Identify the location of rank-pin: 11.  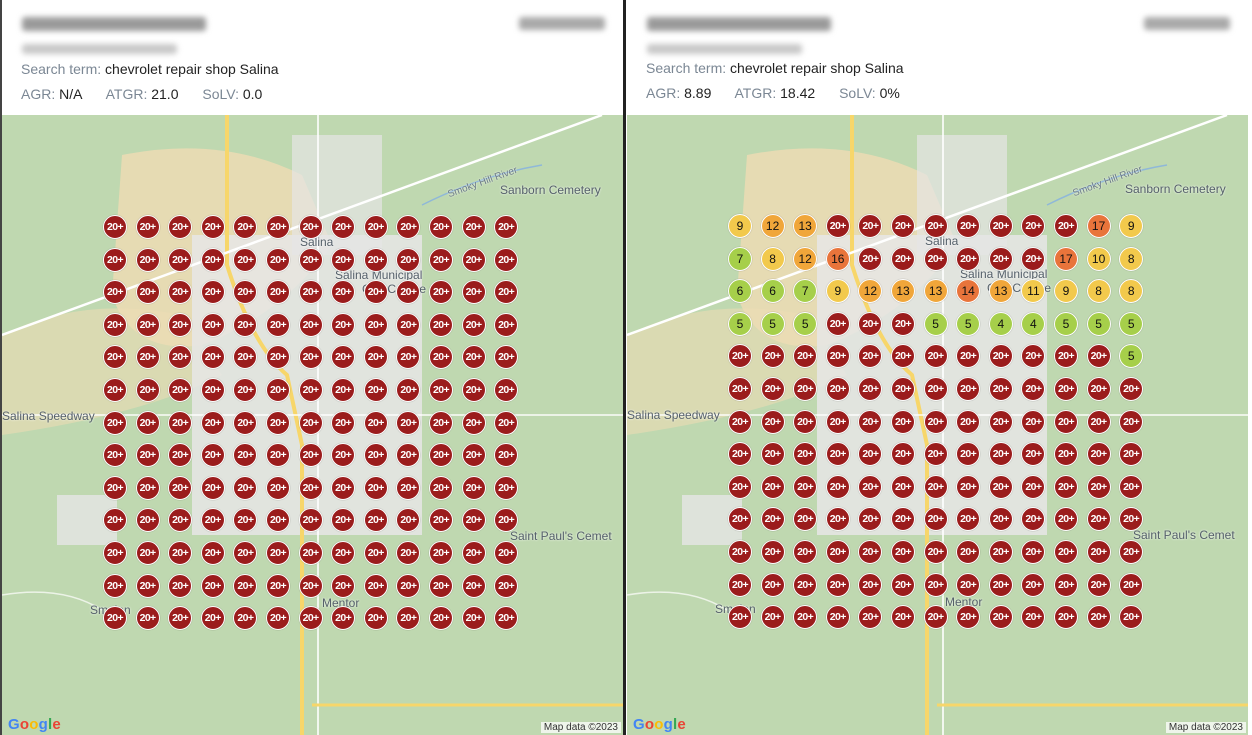
(1033, 291).